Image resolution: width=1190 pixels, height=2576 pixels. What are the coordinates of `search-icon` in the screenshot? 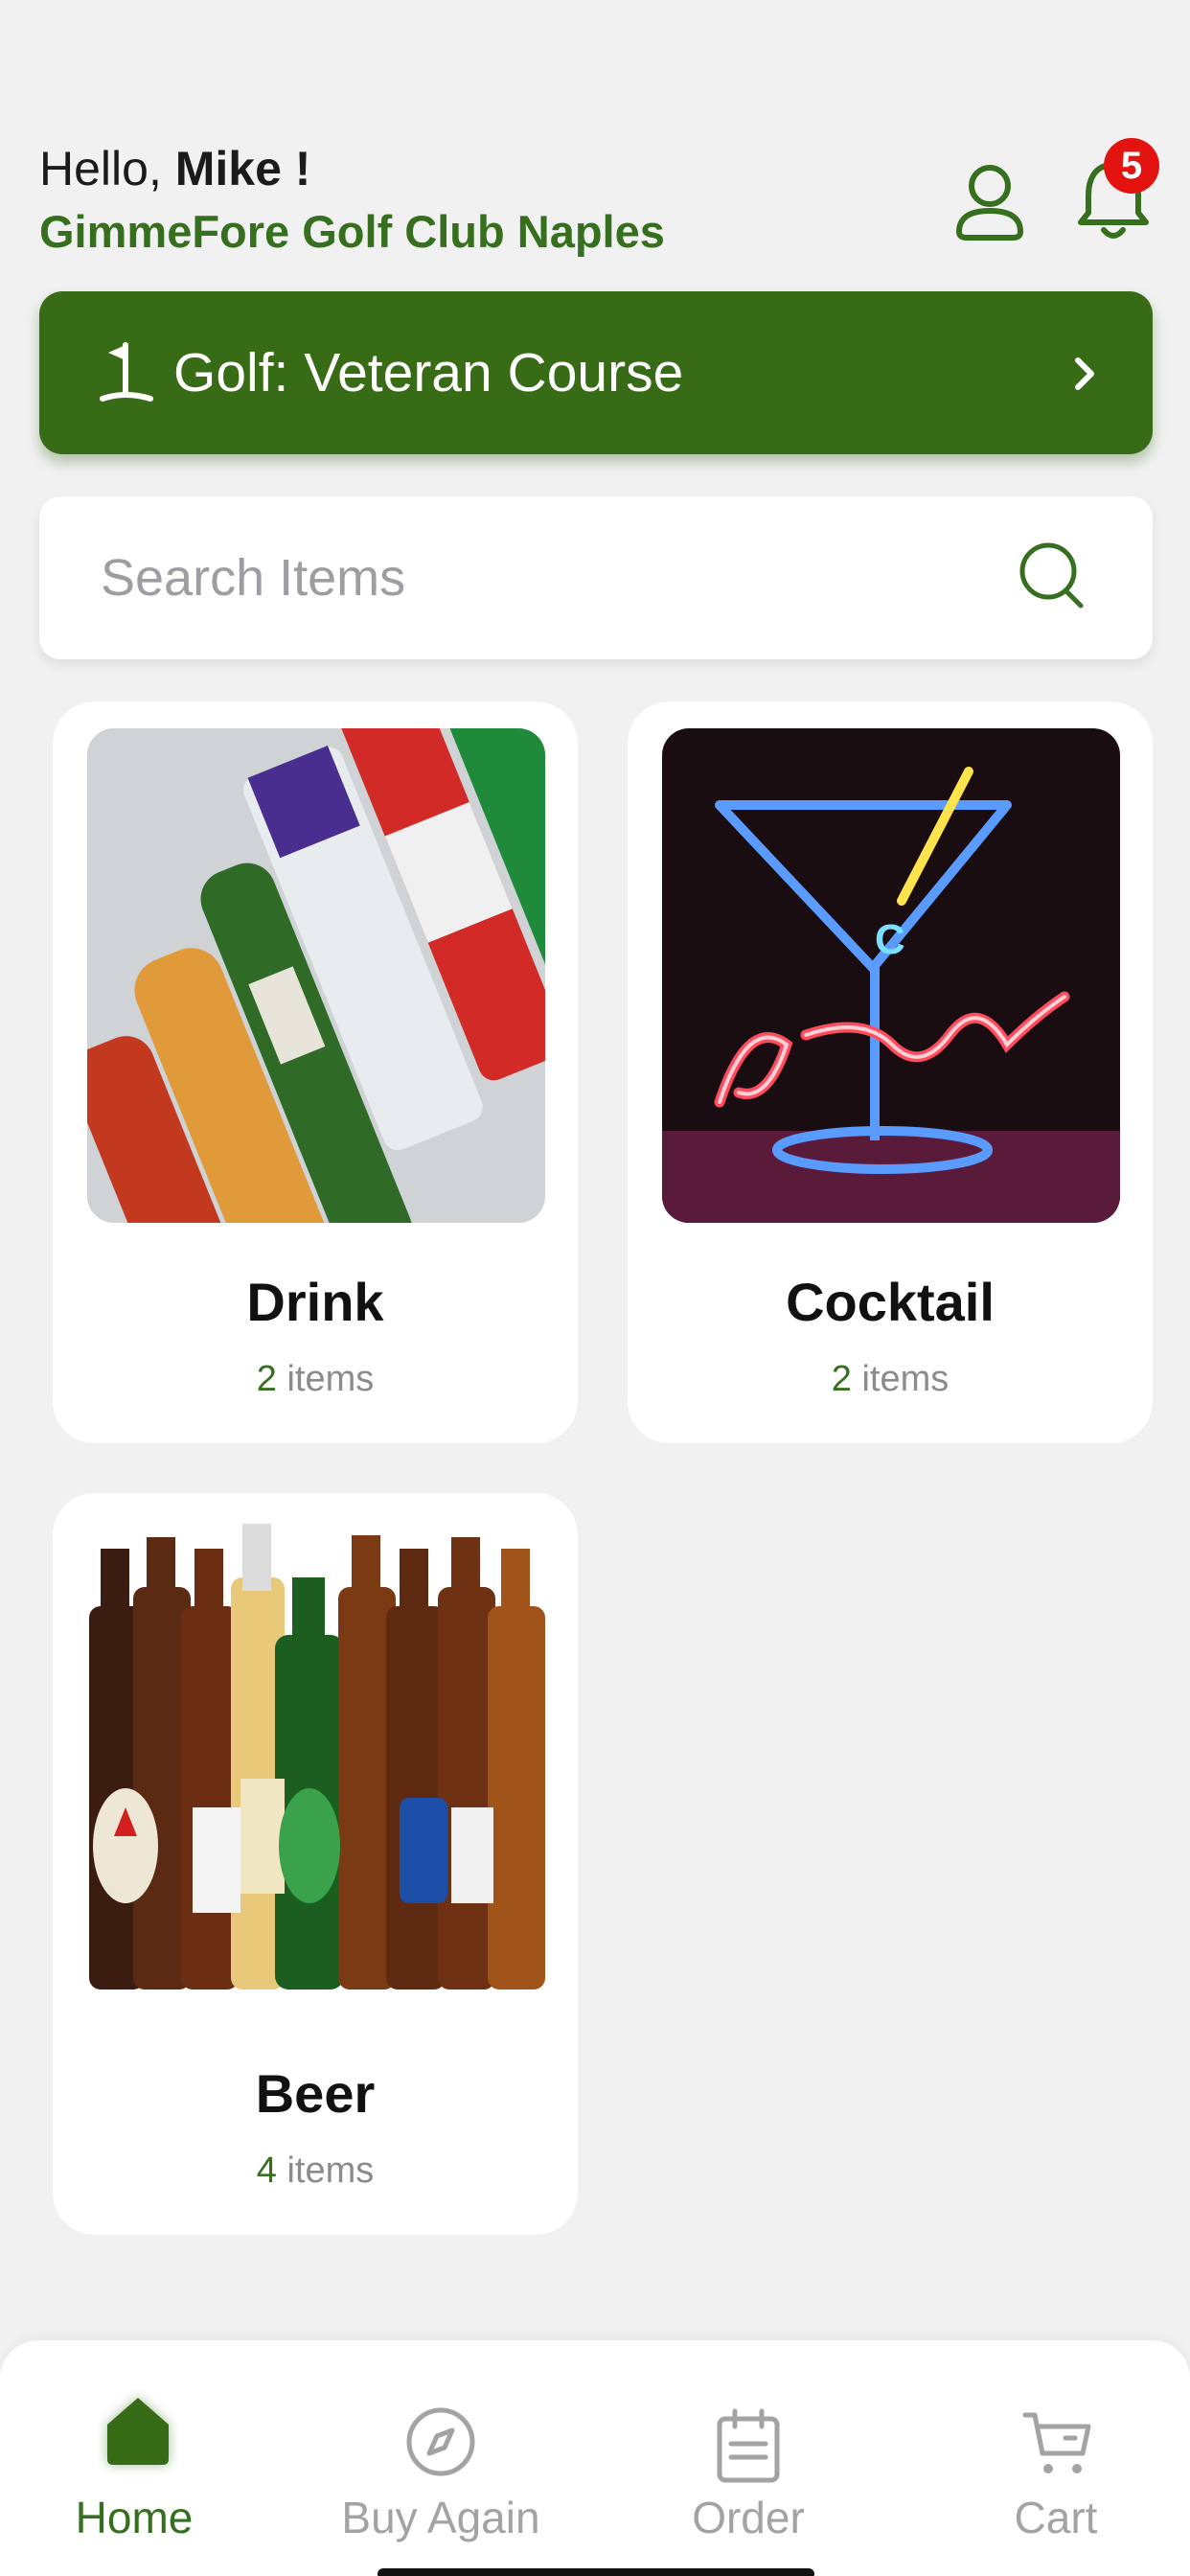 It's located at (1052, 575).